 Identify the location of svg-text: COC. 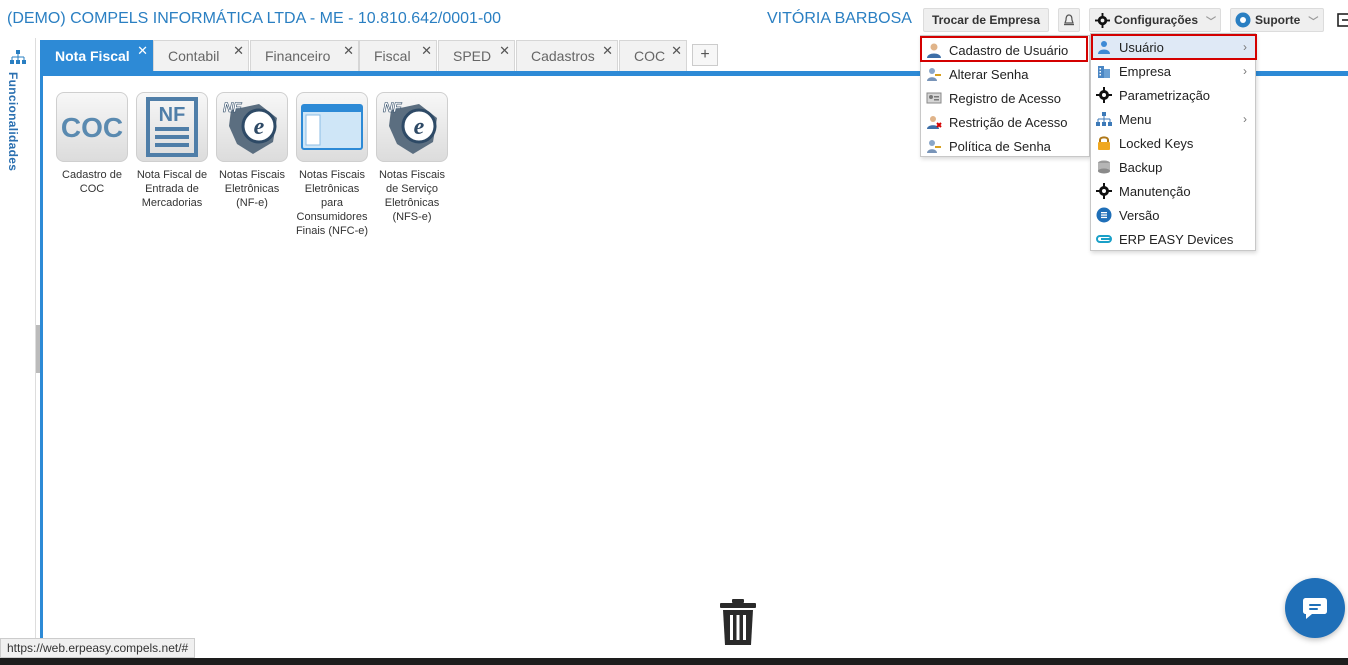
(92, 127).